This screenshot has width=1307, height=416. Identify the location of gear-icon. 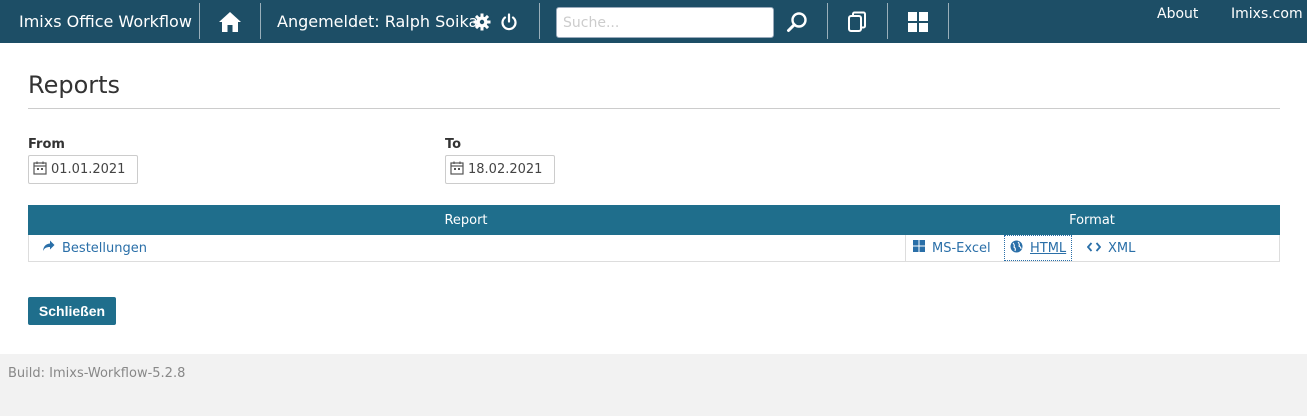
(482, 21).